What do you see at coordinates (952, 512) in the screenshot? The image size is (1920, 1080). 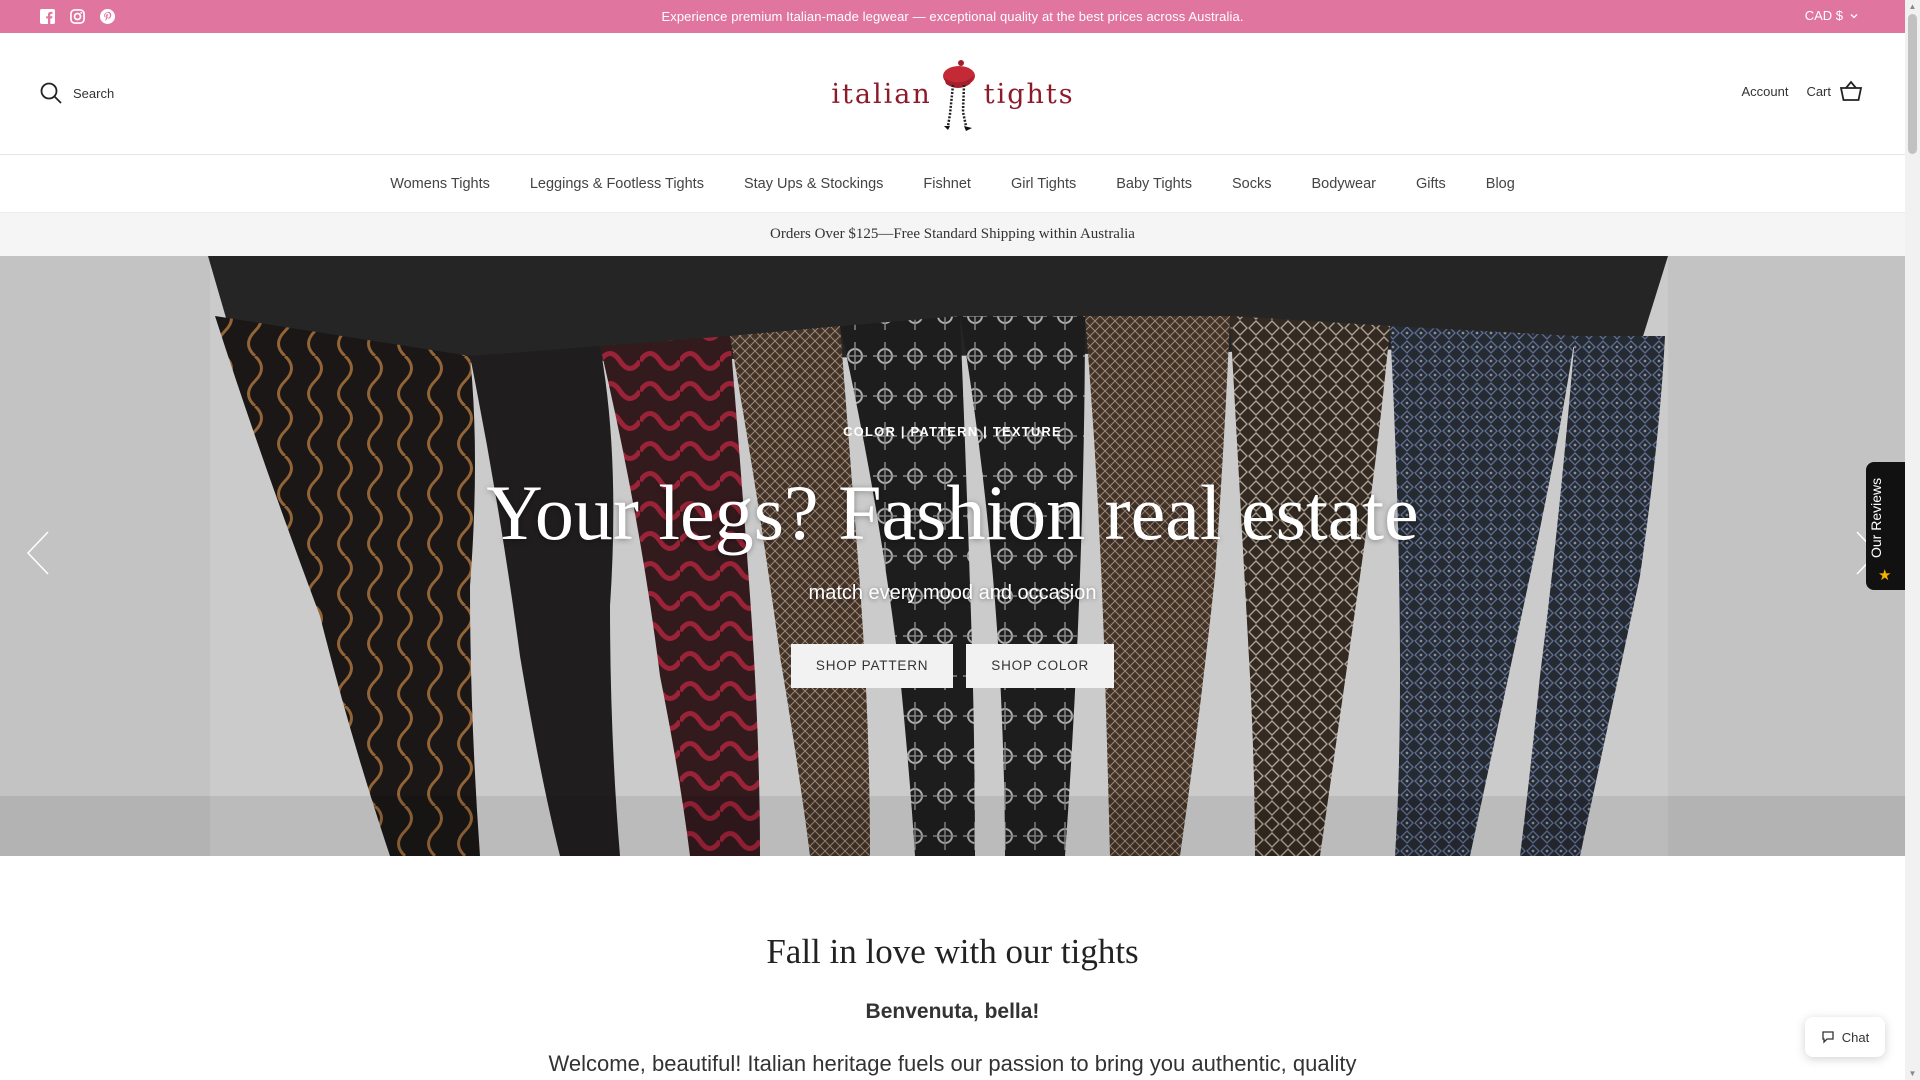 I see `hero-headline: Your legs? Fashion real estate` at bounding box center [952, 512].